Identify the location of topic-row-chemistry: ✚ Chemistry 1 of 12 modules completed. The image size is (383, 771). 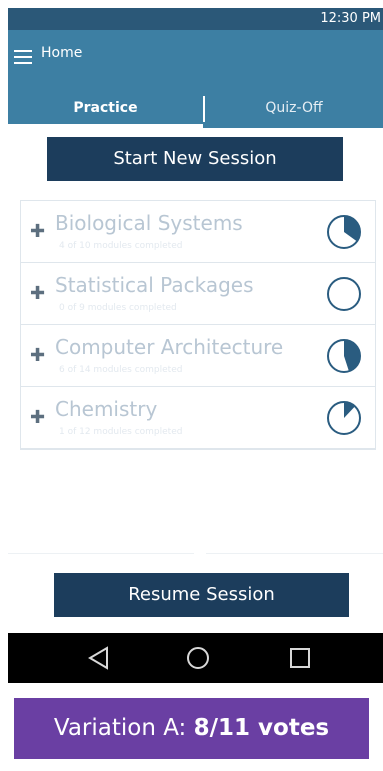
(198, 418).